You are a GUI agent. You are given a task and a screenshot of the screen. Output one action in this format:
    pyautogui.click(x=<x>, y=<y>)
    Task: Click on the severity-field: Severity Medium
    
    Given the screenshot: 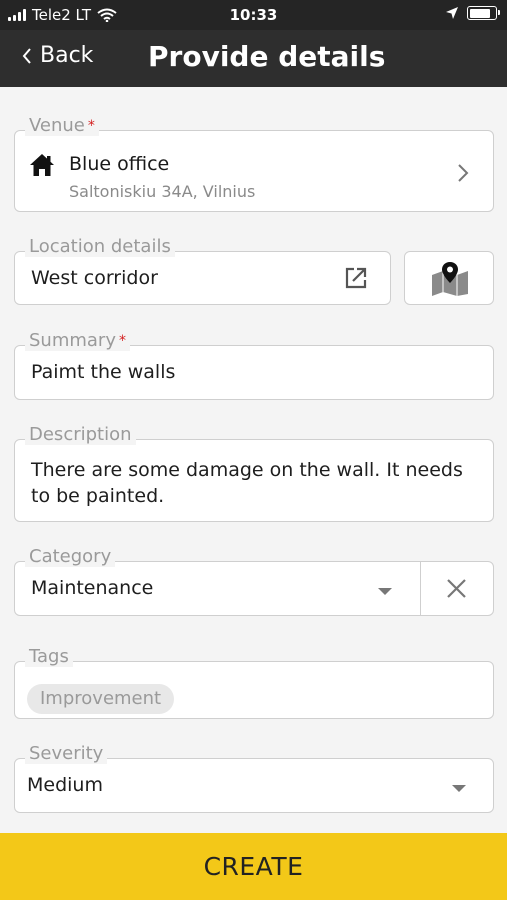 What is the action you would take?
    pyautogui.click(x=254, y=778)
    